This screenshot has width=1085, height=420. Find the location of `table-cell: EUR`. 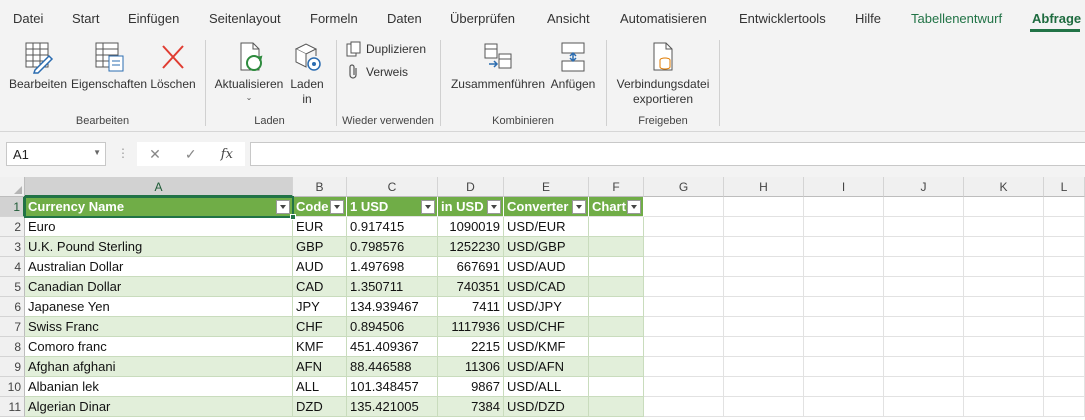

table-cell: EUR is located at coordinates (320, 227).